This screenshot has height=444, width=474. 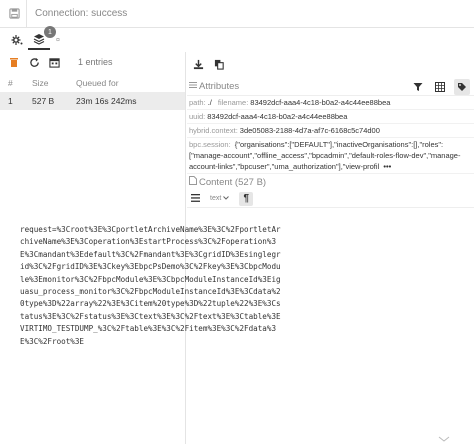 I want to click on attr-key-path: path:, so click(x=197, y=102).